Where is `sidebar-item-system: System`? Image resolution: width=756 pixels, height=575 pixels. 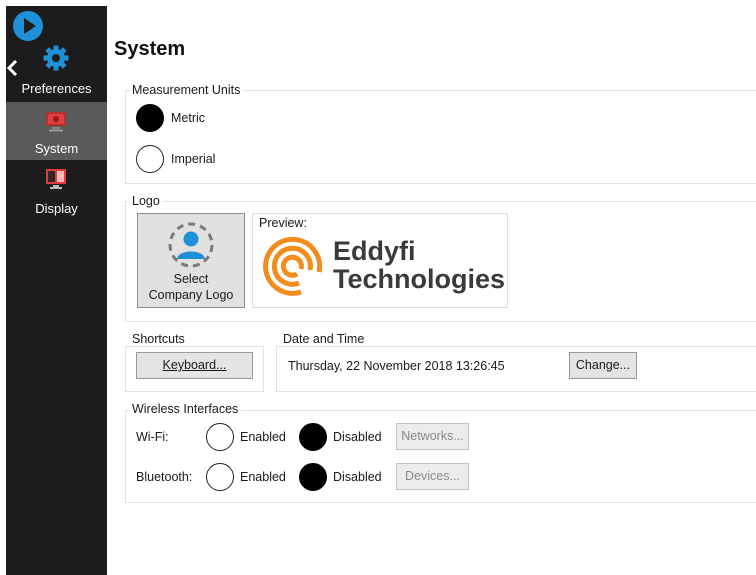 sidebar-item-system: System is located at coordinates (56, 131).